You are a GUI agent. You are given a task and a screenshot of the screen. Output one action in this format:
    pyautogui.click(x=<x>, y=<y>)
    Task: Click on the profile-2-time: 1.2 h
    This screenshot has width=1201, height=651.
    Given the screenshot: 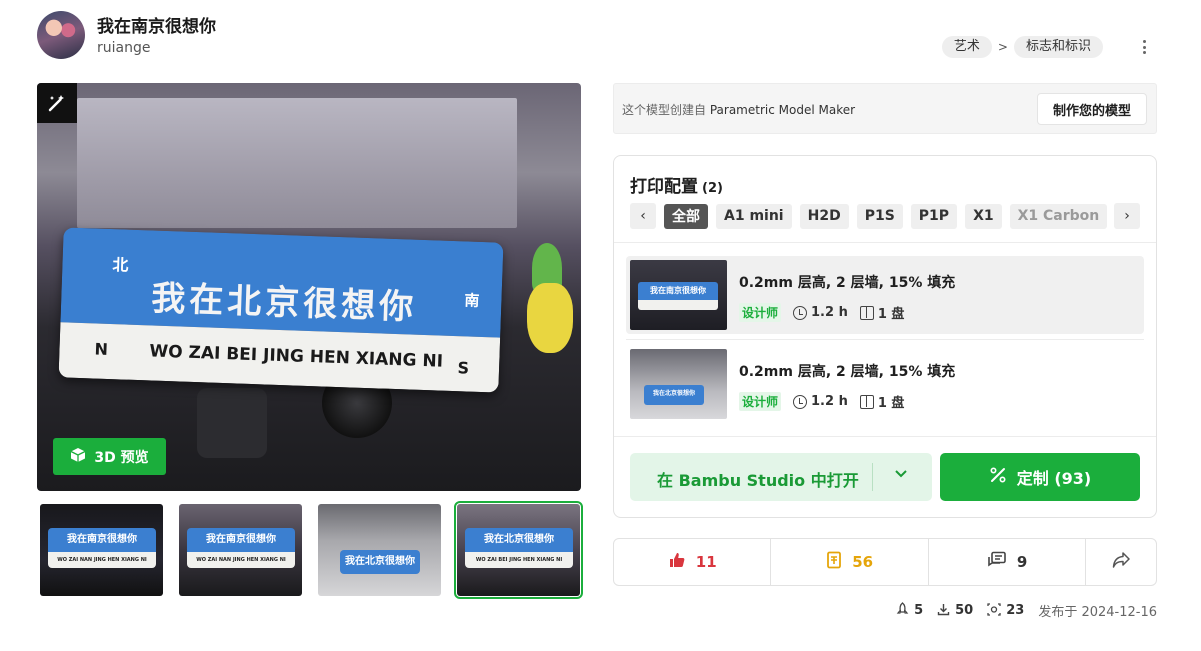 What is the action you would take?
    pyautogui.click(x=829, y=401)
    